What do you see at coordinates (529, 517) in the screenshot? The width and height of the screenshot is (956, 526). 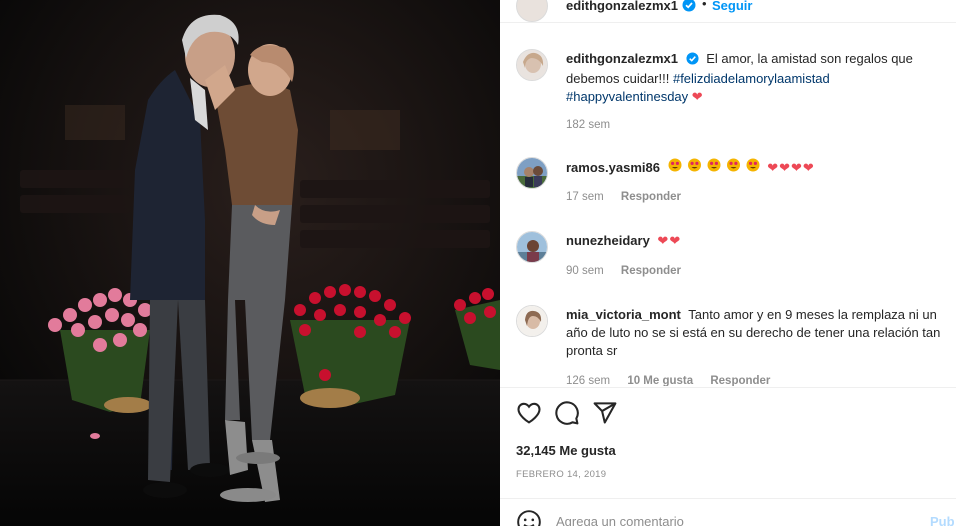 I see `smiley-icon` at bounding box center [529, 517].